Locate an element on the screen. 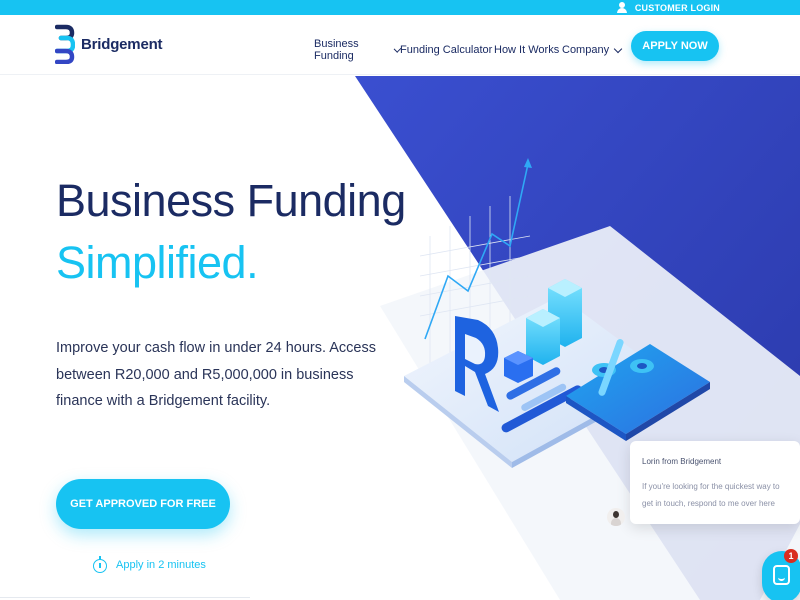  apply-time-note: Apply in 2 minutes is located at coordinates (149, 565).